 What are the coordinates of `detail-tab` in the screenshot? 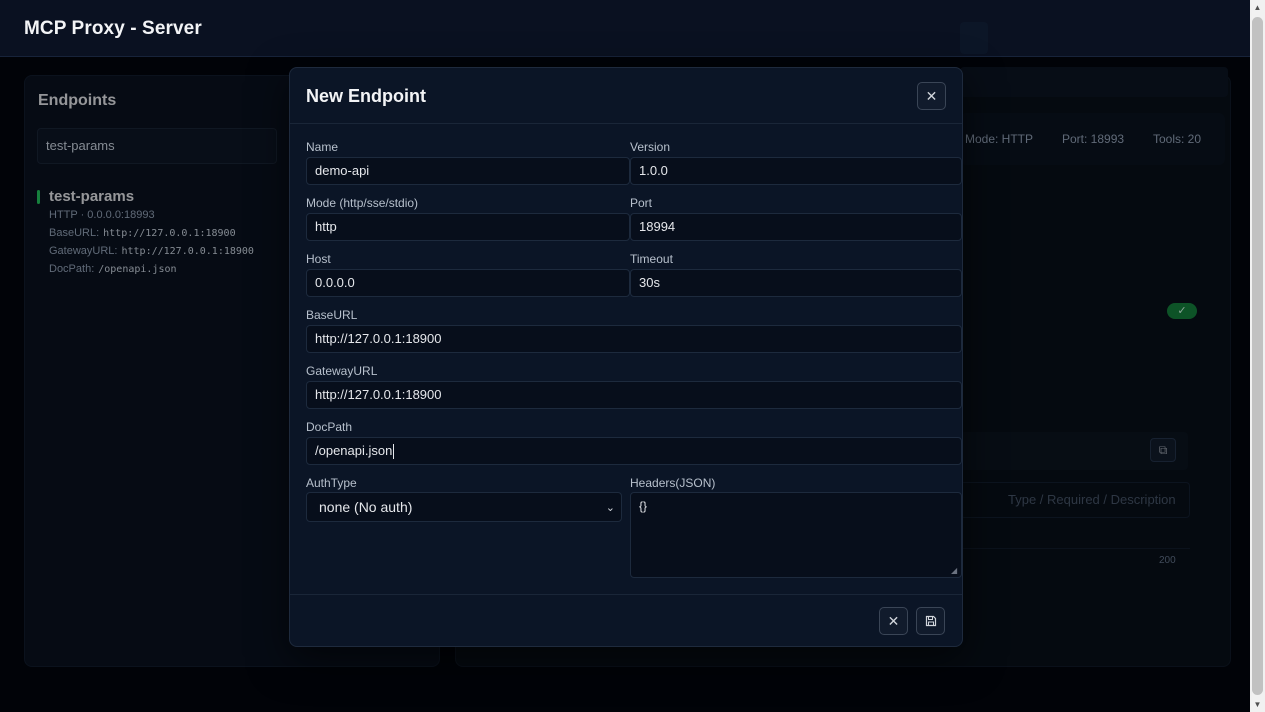 It's located at (974, 38).